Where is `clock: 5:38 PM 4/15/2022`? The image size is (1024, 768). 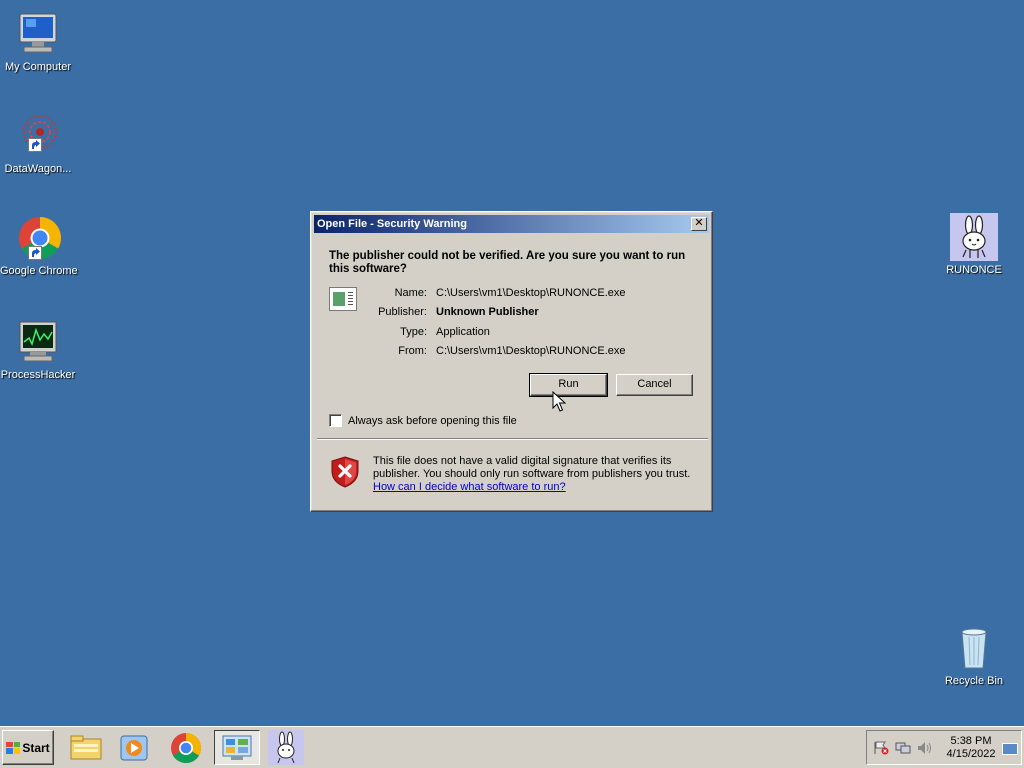
clock: 5:38 PM 4/15/2022 is located at coordinates (971, 748).